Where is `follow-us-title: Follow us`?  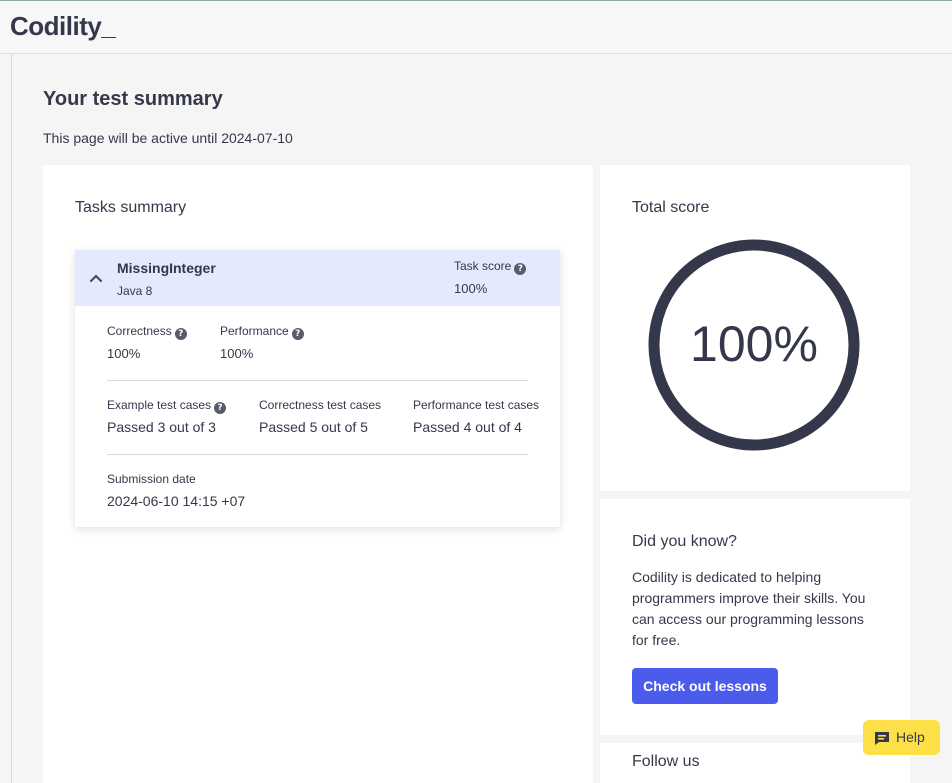 follow-us-title: Follow us is located at coordinates (666, 761).